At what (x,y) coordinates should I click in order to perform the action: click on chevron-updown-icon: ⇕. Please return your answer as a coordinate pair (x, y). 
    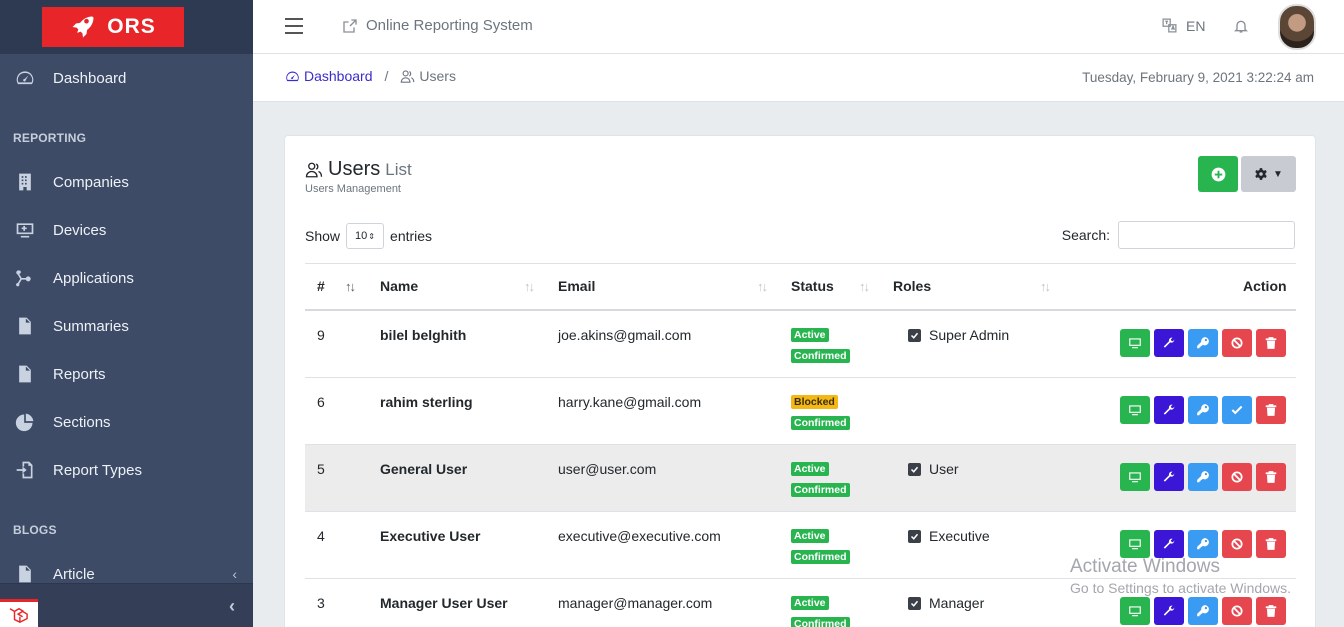
    Looking at the image, I should click on (371, 236).